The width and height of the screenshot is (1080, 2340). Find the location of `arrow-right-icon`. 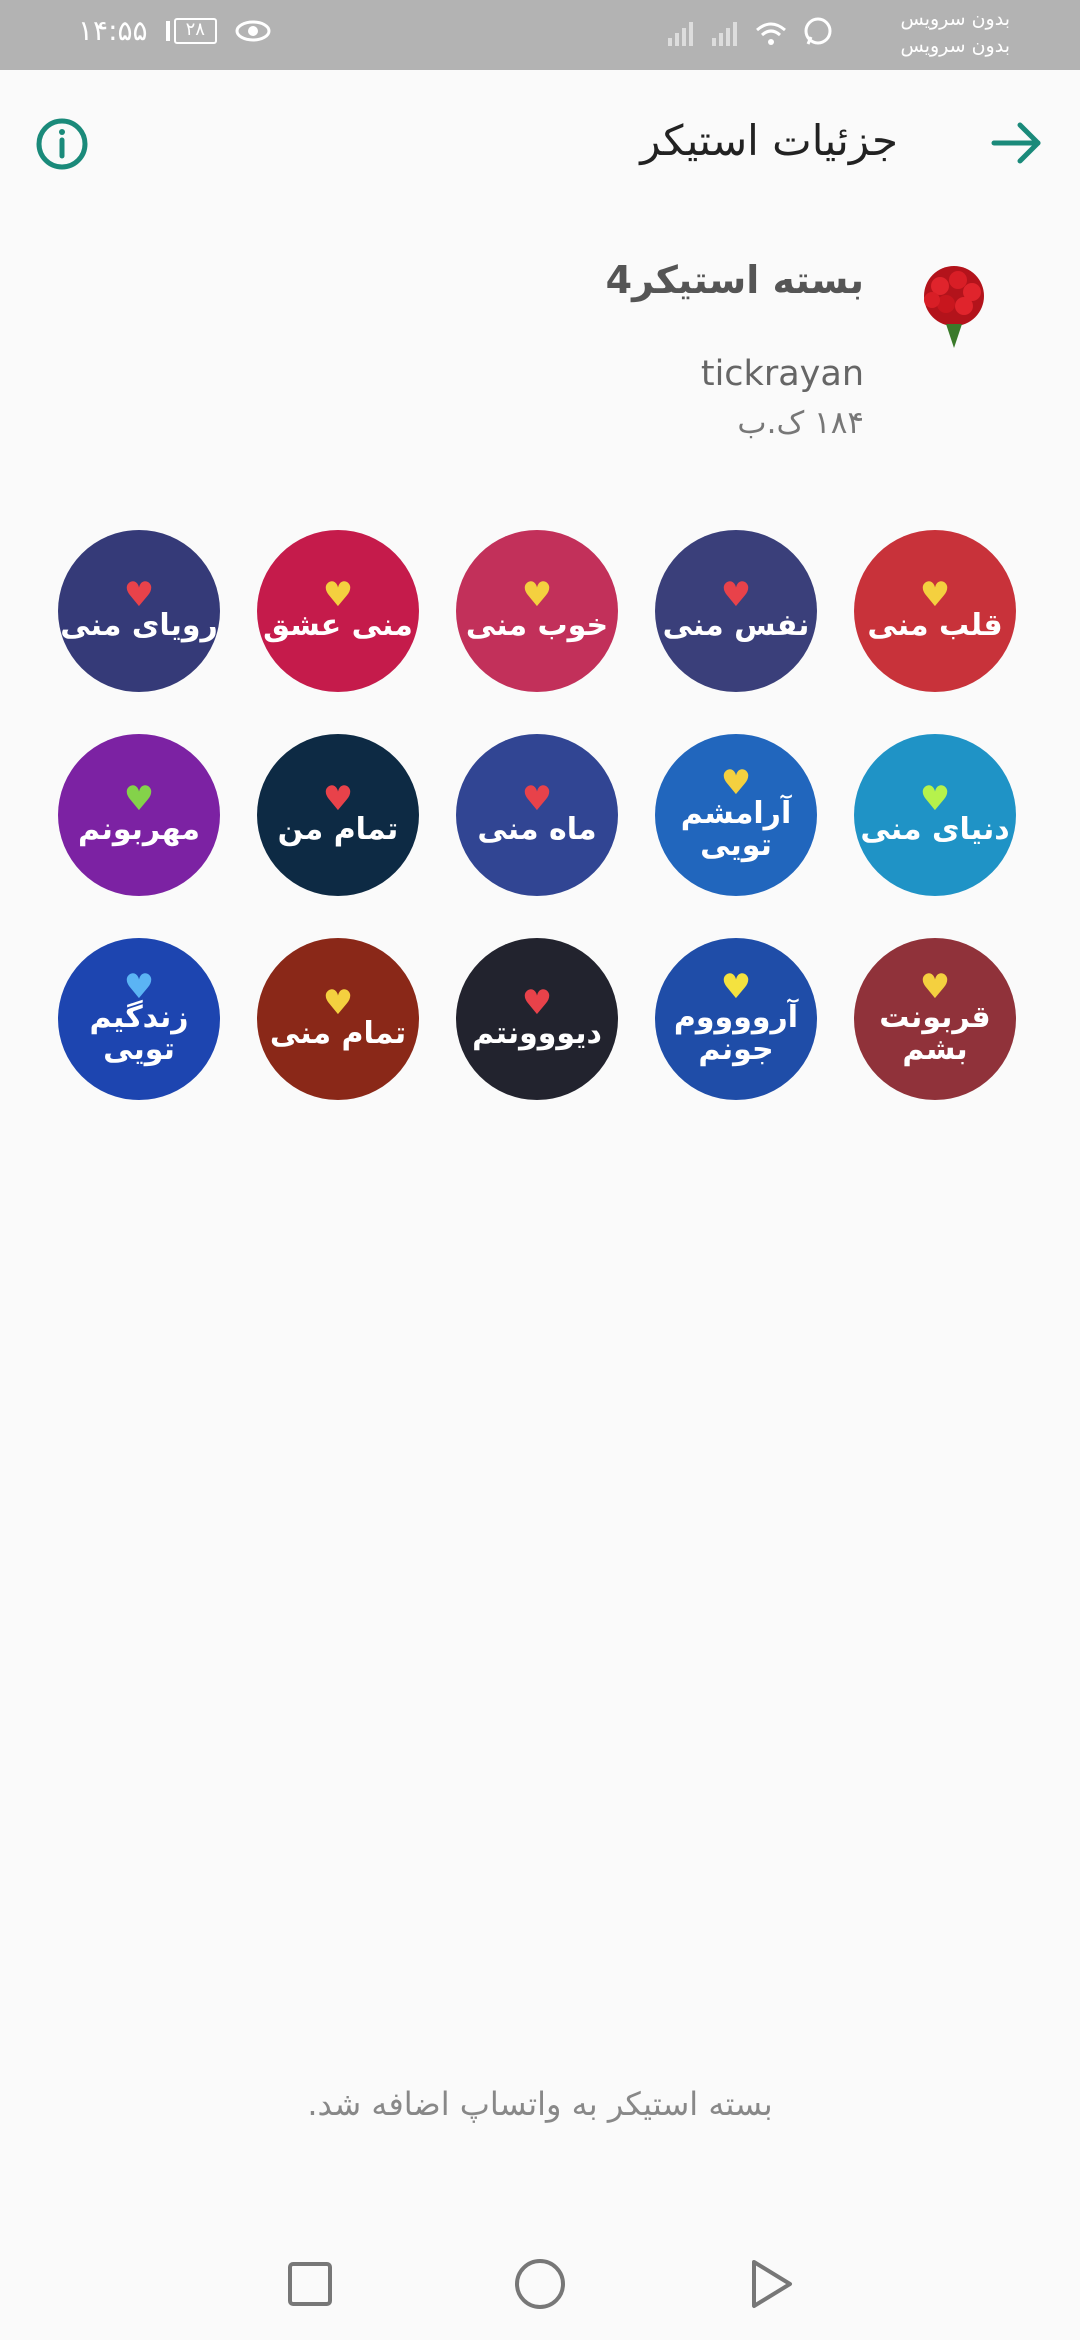

arrow-right-icon is located at coordinates (1017, 143).